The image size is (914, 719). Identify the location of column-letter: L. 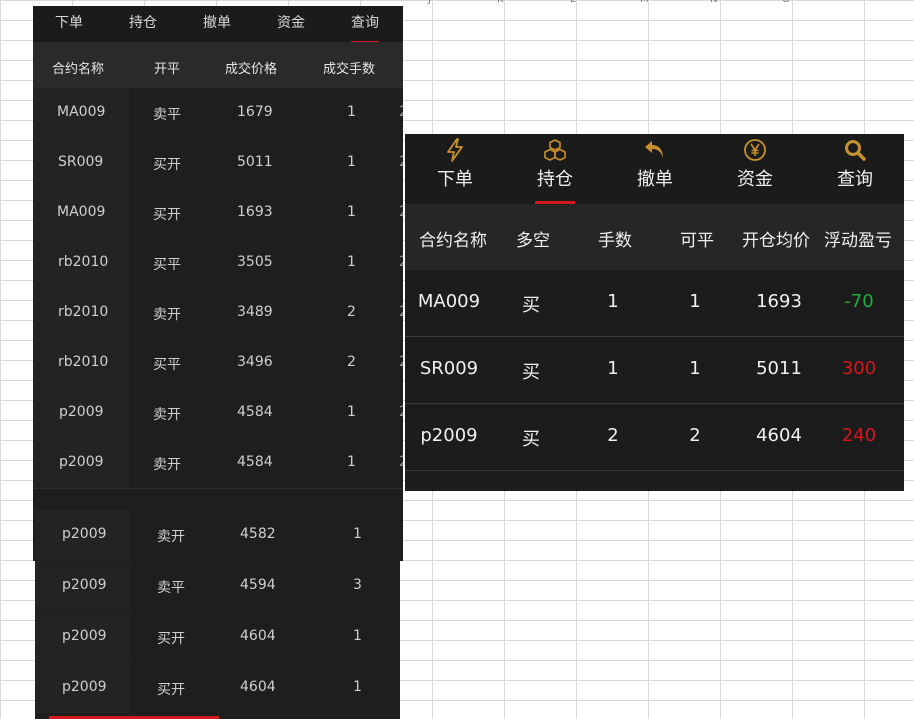
(573, 2).